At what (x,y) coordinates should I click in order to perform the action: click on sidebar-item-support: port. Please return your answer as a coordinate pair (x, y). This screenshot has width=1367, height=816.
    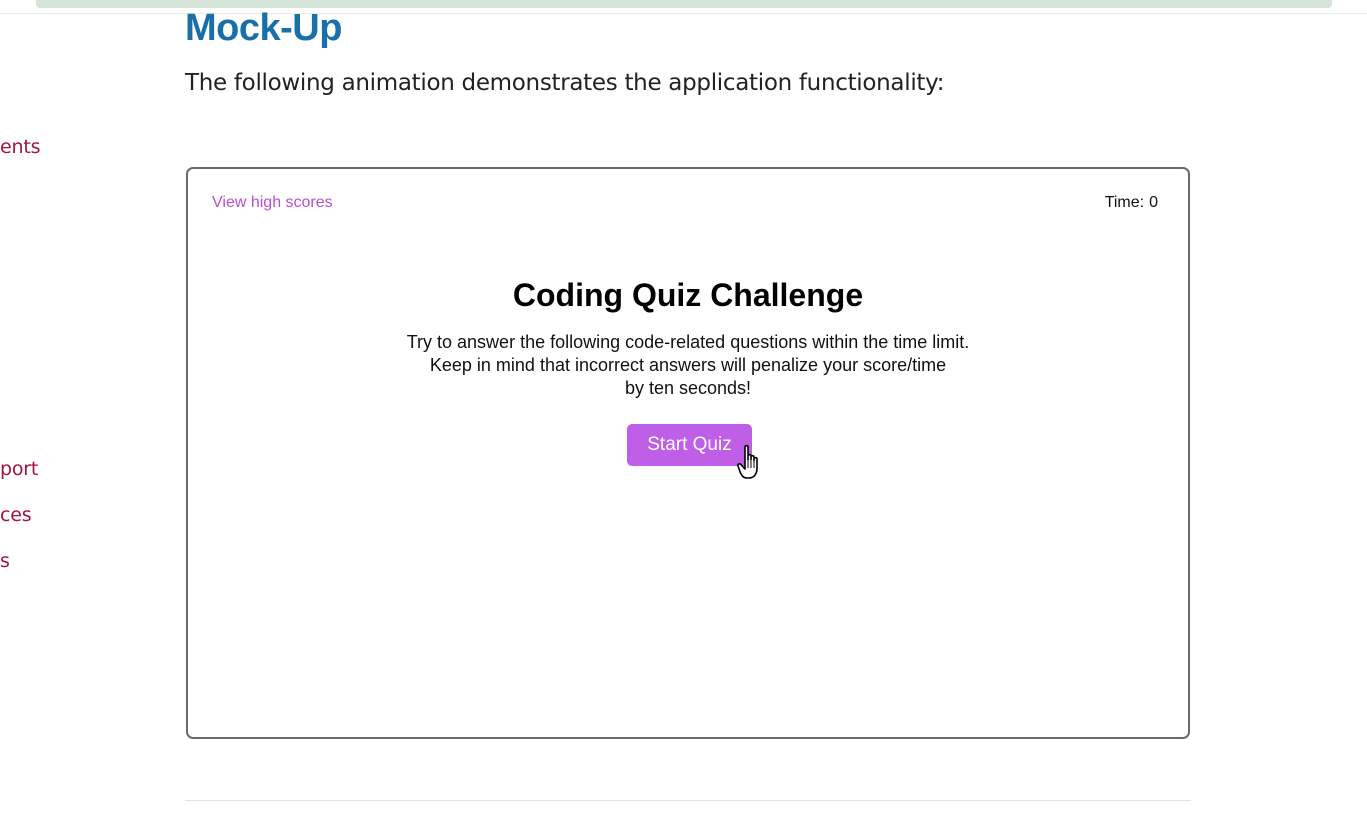
    Looking at the image, I should click on (19, 469).